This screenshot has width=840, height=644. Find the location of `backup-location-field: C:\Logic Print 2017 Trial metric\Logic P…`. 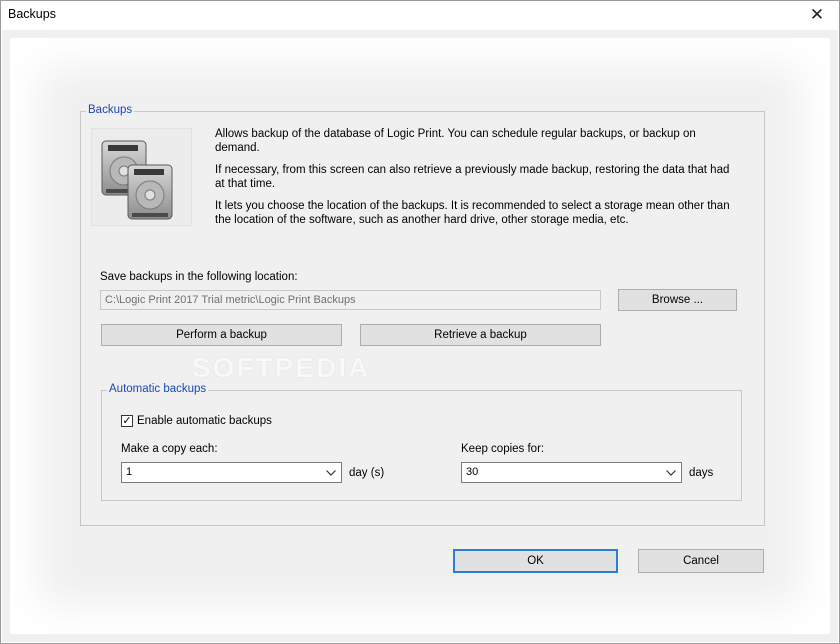

backup-location-field: C:\Logic Print 2017 Trial metric\Logic P… is located at coordinates (350, 300).